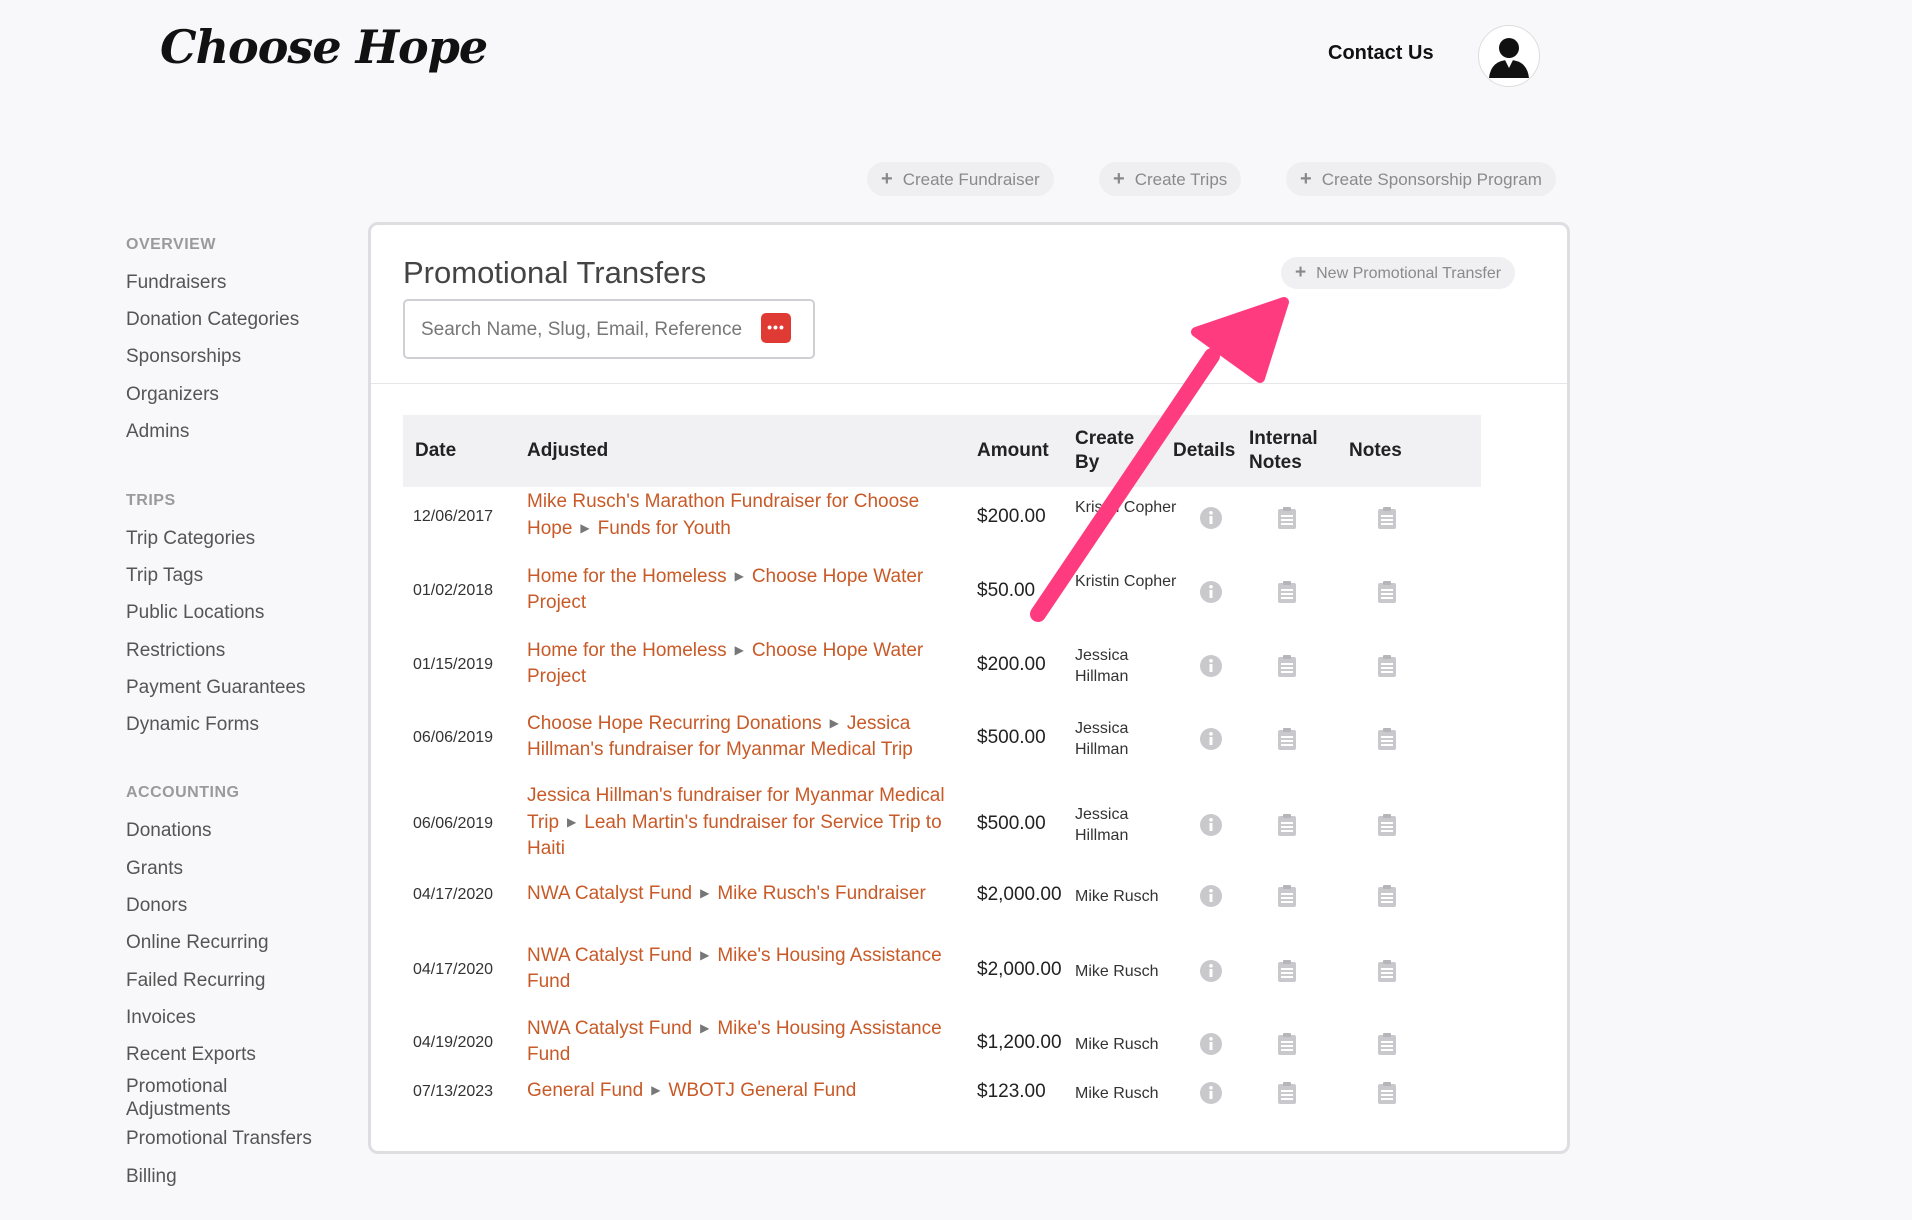  What do you see at coordinates (1409, 273) in the screenshot?
I see `new-promotional-transfer-label: New Promotional Transfer` at bounding box center [1409, 273].